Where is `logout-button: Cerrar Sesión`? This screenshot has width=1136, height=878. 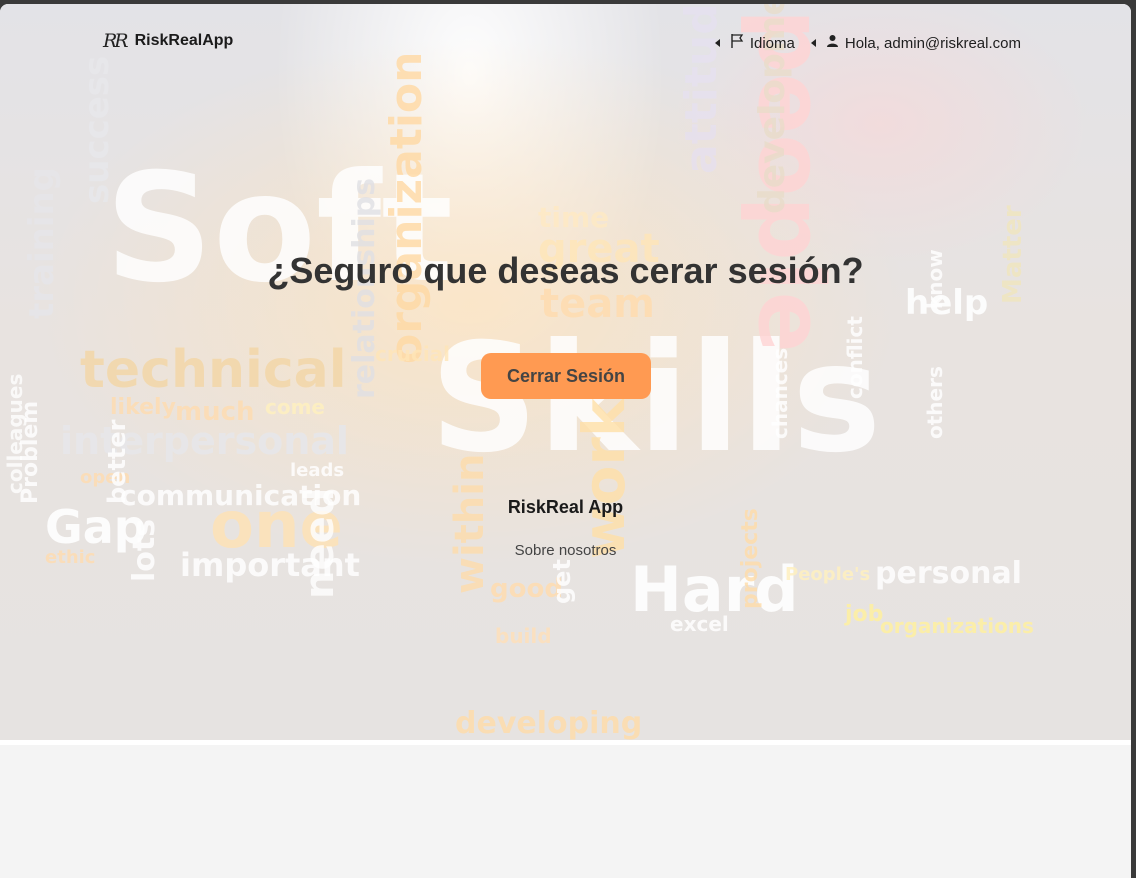 logout-button: Cerrar Sesión is located at coordinates (566, 376).